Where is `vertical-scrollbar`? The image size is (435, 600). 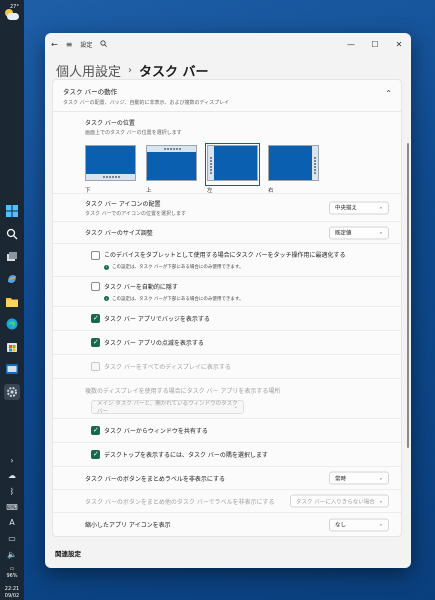
vertical-scrollbar is located at coordinates (408, 295).